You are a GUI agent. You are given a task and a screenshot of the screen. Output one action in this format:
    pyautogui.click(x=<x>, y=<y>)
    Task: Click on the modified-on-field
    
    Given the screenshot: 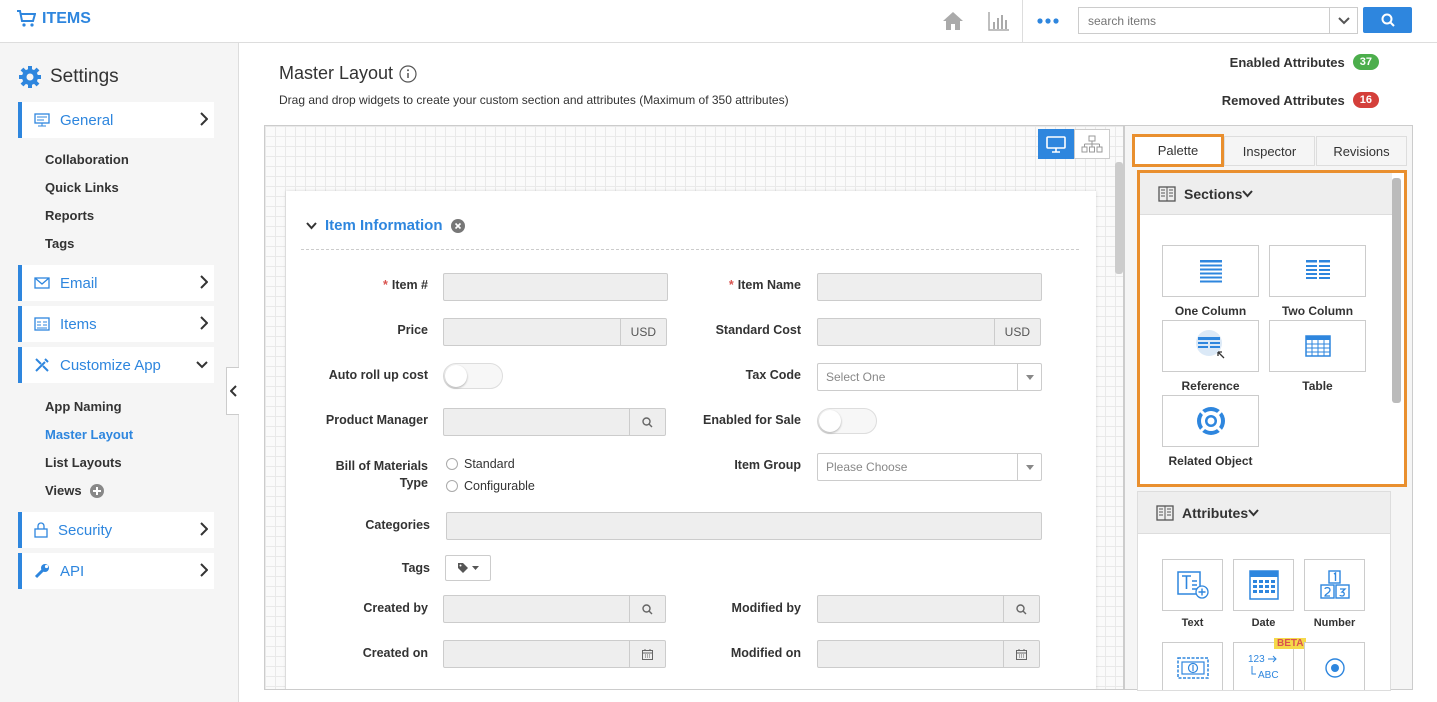 What is the action you would take?
    pyautogui.click(x=928, y=654)
    